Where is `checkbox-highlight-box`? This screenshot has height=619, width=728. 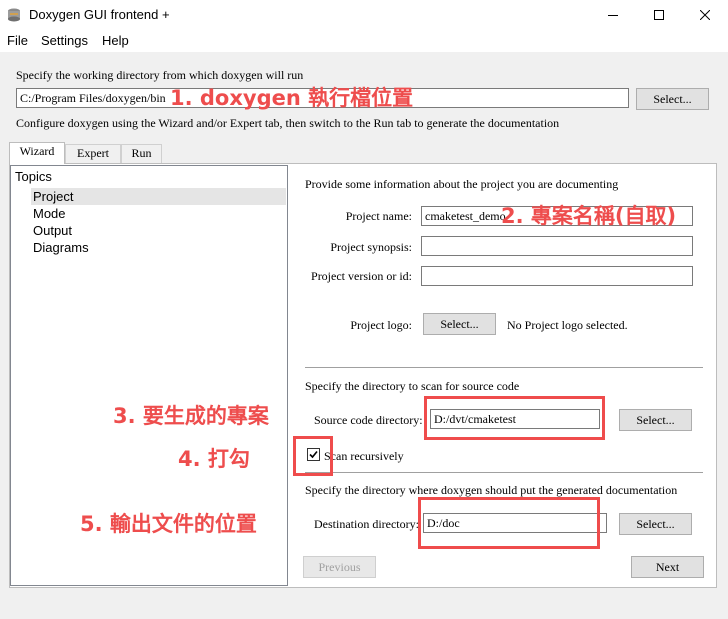
checkbox-highlight-box is located at coordinates (313, 456).